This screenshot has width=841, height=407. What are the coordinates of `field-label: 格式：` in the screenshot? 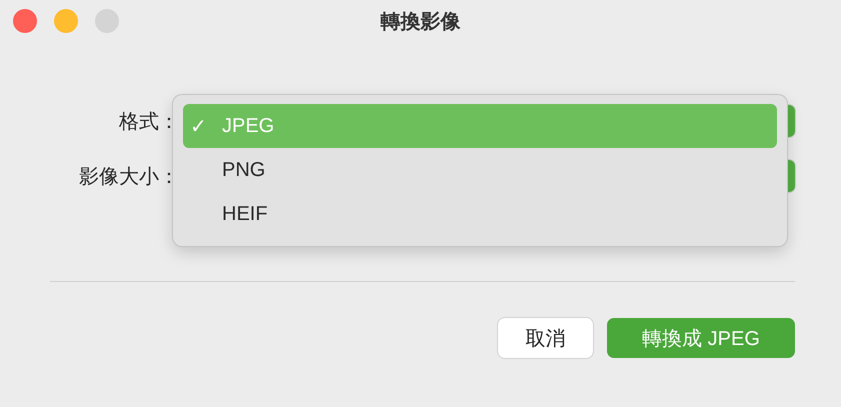 It's located at (149, 122).